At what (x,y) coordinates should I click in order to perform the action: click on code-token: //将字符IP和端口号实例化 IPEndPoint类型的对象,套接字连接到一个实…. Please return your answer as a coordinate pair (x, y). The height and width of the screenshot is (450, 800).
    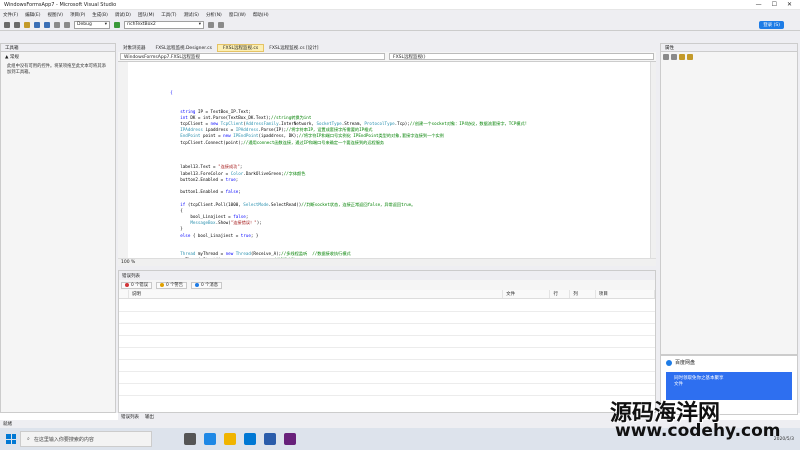
    Looking at the image, I should click on (371, 136).